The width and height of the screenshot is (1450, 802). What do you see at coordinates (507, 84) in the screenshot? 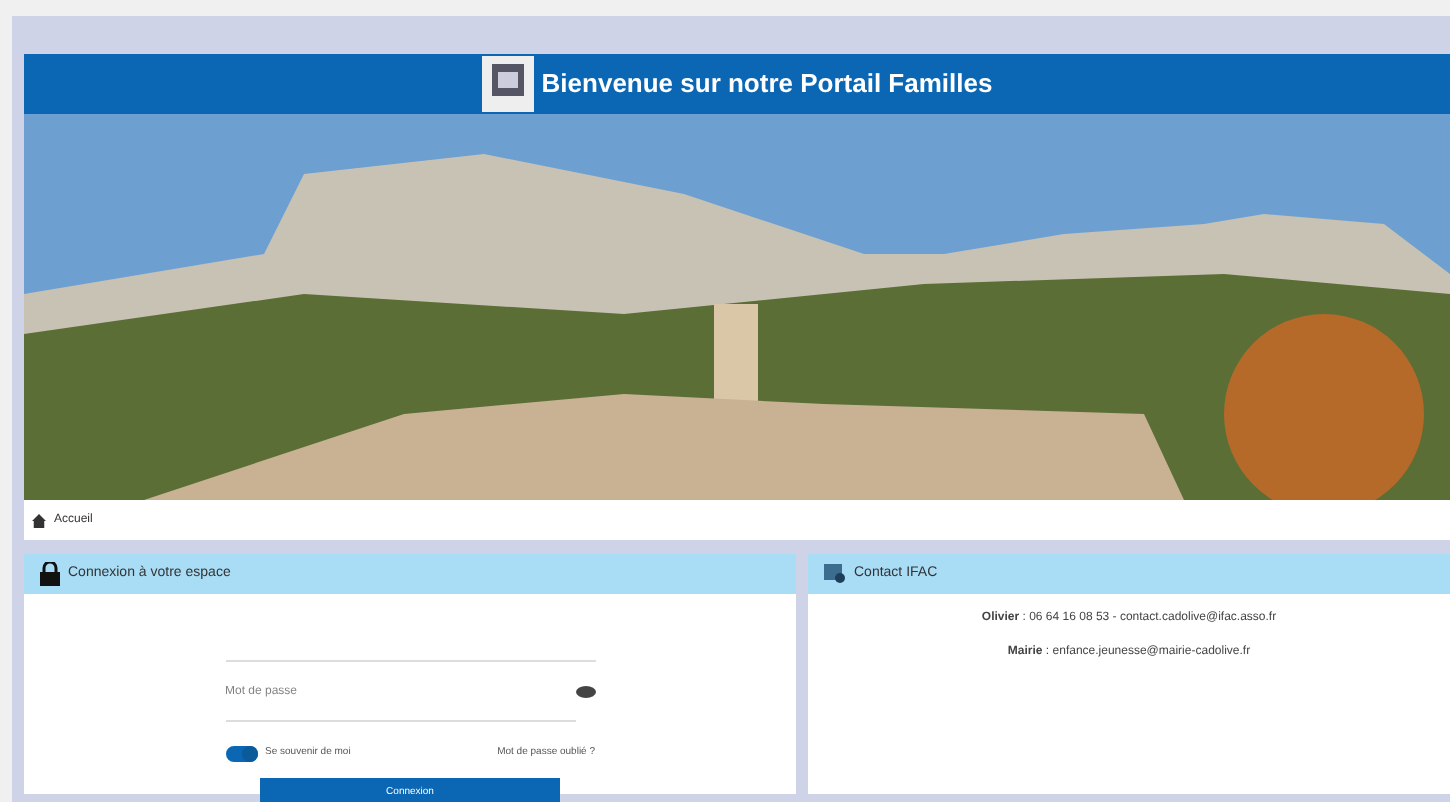
I see `crest-icon` at bounding box center [507, 84].